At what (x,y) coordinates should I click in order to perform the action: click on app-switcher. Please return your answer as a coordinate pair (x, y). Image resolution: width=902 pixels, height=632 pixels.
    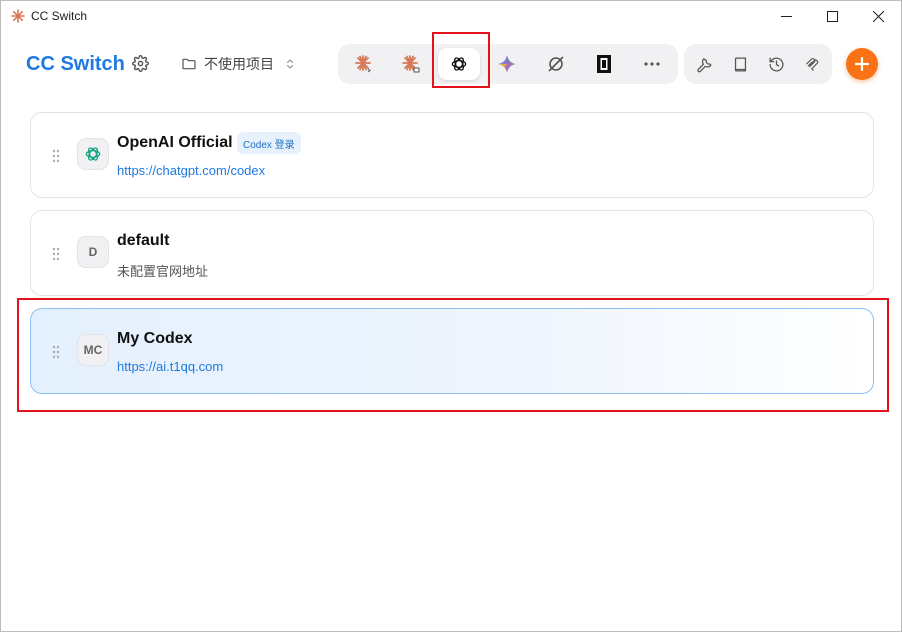
    Looking at the image, I should click on (508, 64).